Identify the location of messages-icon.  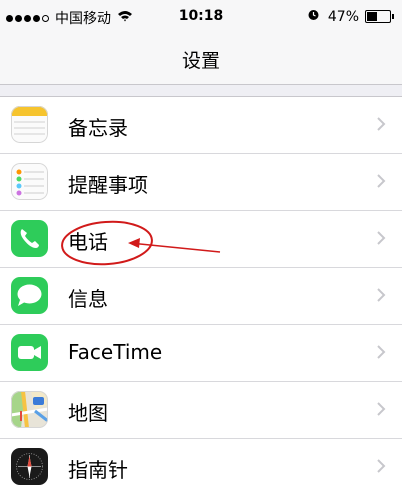
(29, 295).